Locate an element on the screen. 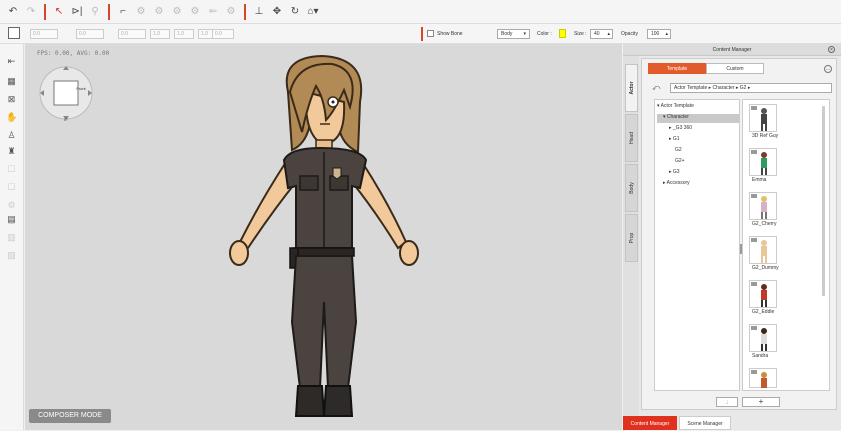 The image size is (841, 431). thumbnail-emma is located at coordinates (763, 162).